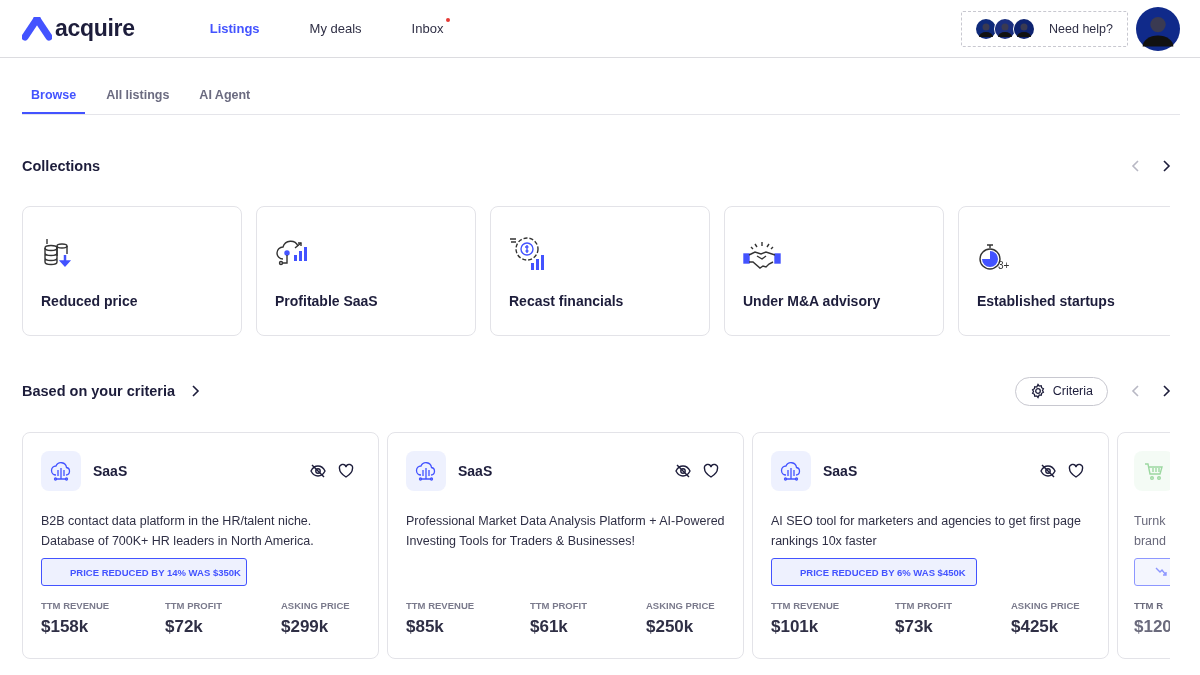 Image resolution: width=1200 pixels, height=675 pixels. Describe the element at coordinates (184, 627) in the screenshot. I see `metric-value: $72k` at that location.